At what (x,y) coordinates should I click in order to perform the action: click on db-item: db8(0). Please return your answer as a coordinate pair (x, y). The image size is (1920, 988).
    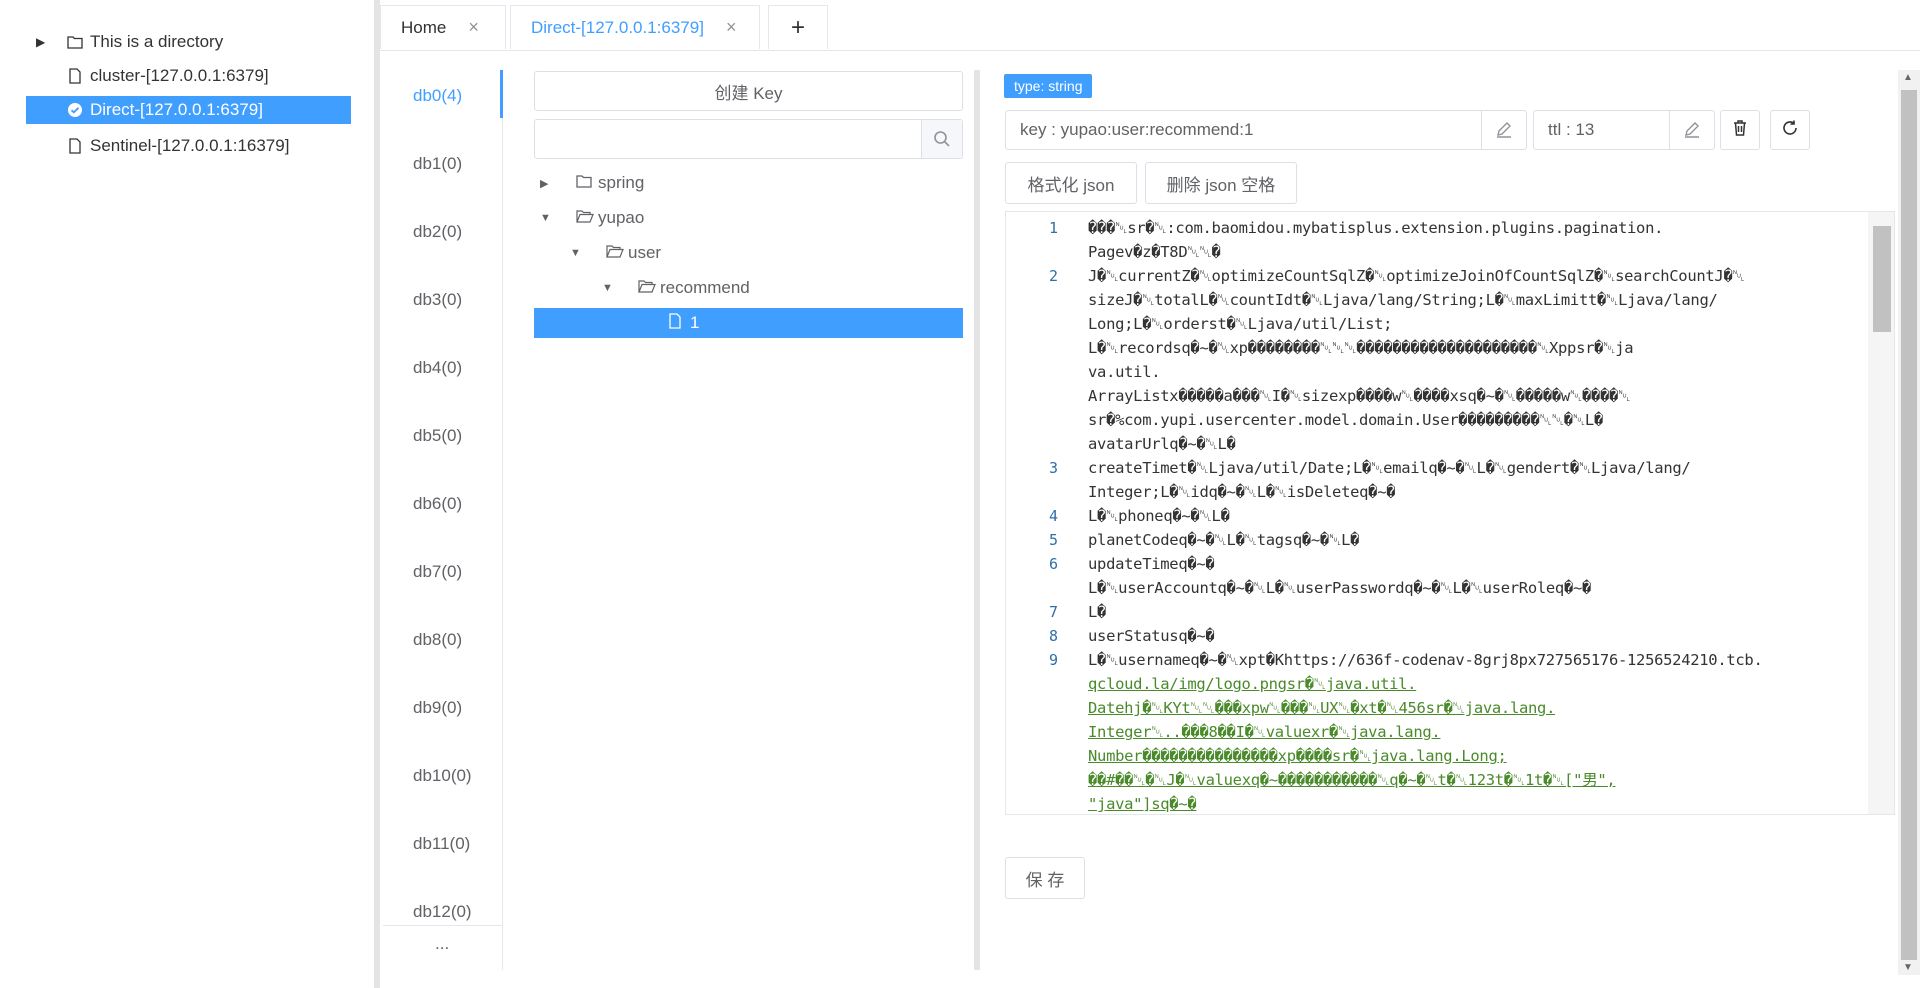
    Looking at the image, I should click on (437, 640).